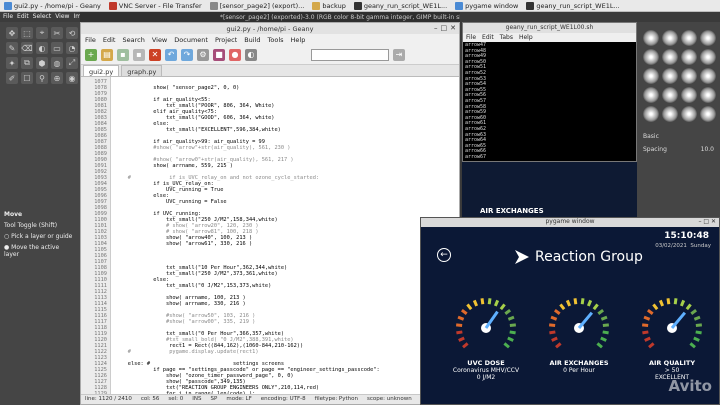  What do you see at coordinates (27, 48) in the screenshot?
I see `gimp-tool-icon: ⌫` at bounding box center [27, 48].